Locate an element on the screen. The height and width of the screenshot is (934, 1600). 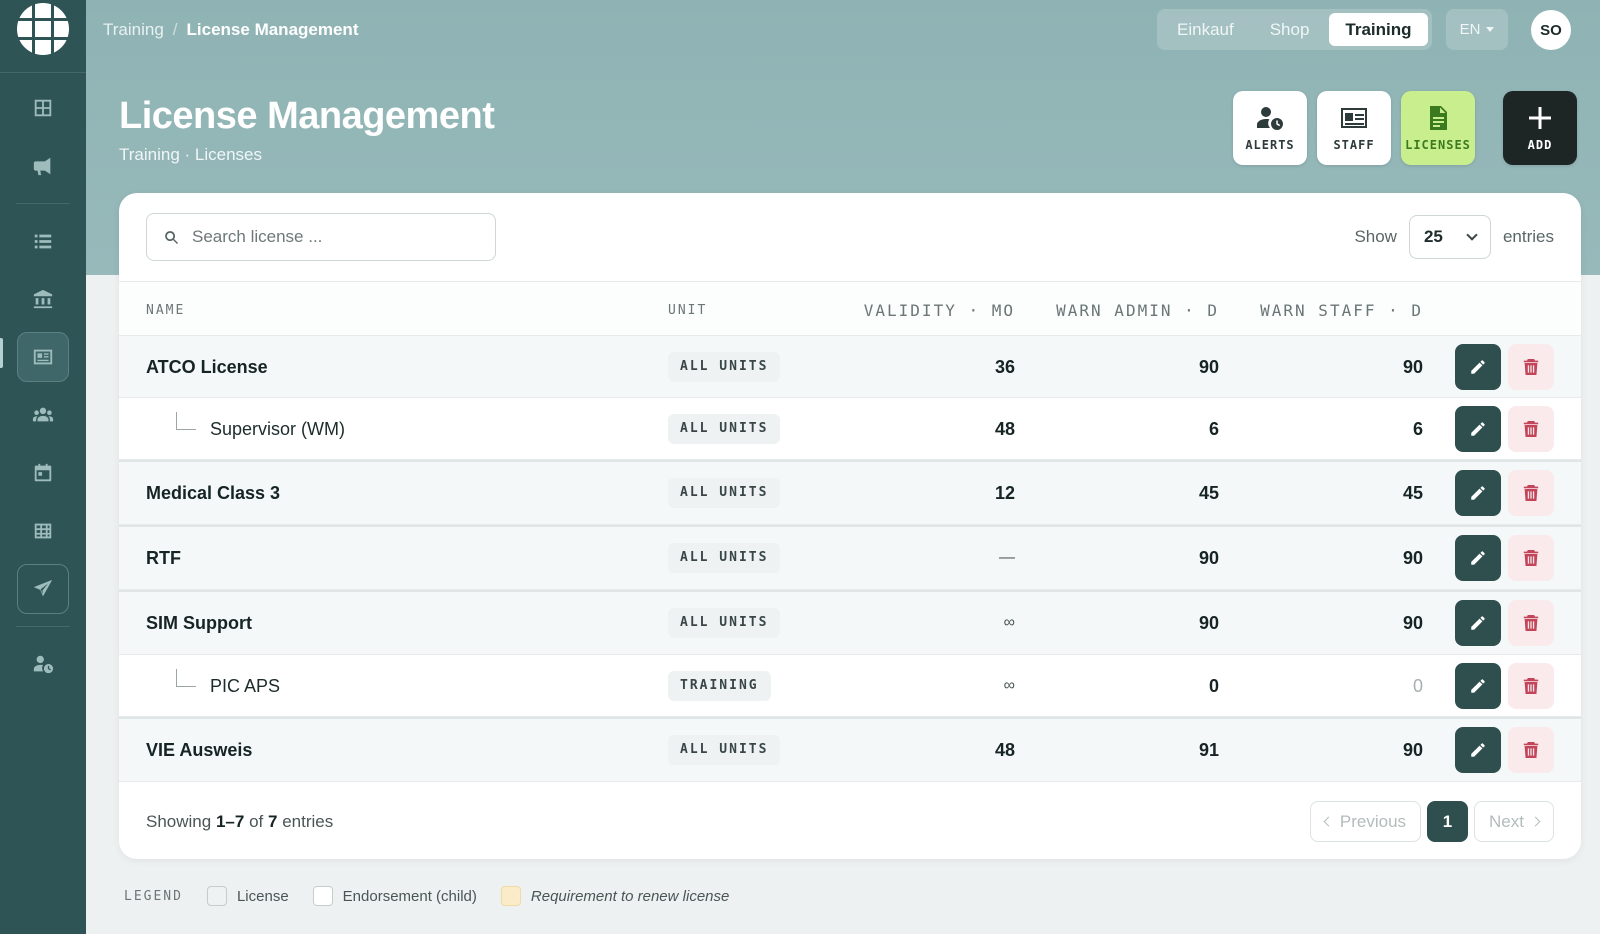
table-row: Supervisor (WM) ALL UNITS 48 6 6 is located at coordinates (850, 429).